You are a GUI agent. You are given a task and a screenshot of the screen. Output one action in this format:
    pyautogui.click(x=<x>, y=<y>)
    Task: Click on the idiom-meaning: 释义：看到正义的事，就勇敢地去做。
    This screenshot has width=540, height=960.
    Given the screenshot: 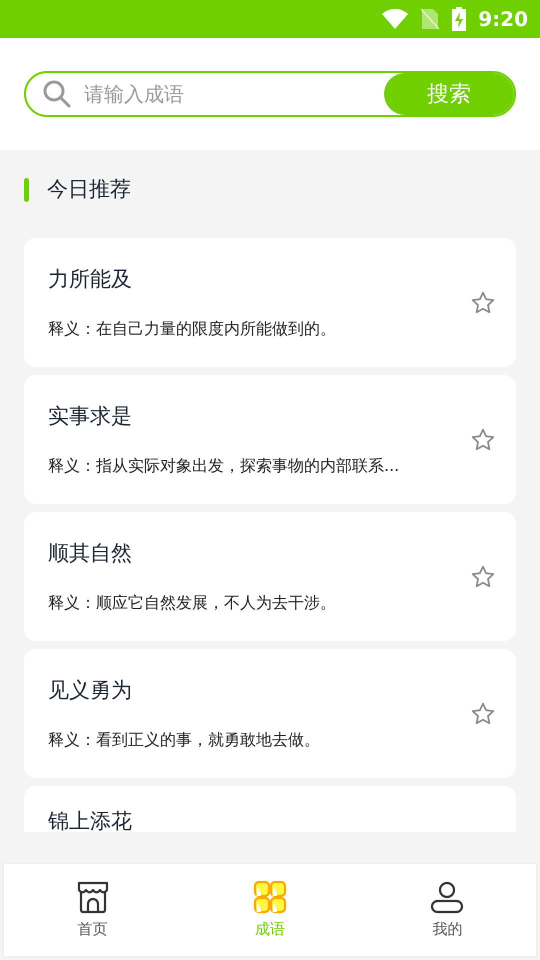 What is the action you would take?
    pyautogui.click(x=184, y=740)
    